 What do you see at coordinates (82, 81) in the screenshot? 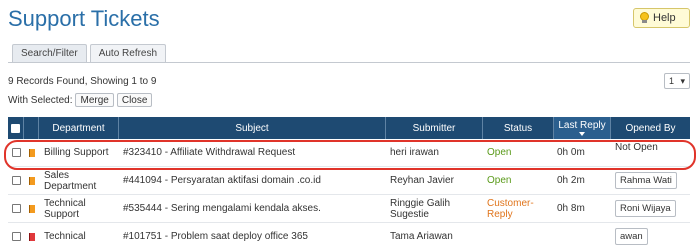
I see `records-summary: 9 Records Found, Showing 1 to 9` at bounding box center [82, 81].